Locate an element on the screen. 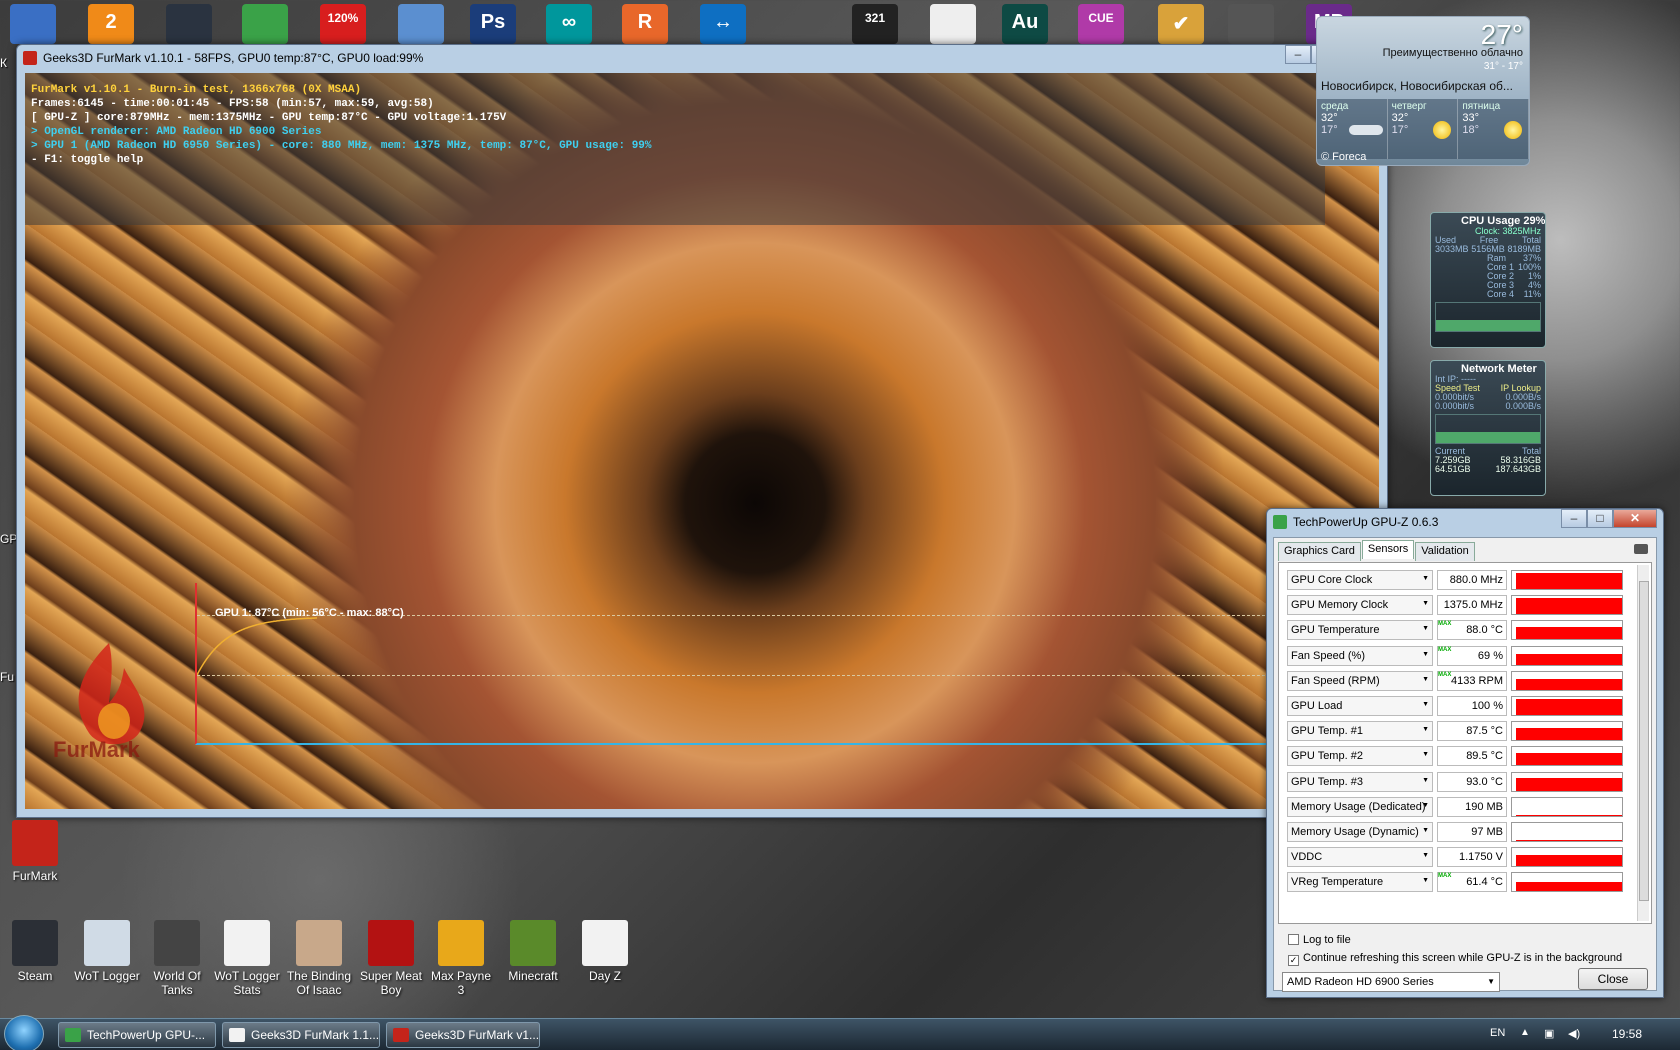 The width and height of the screenshot is (1680, 1050). temperature-curve is located at coordinates (257, 646).